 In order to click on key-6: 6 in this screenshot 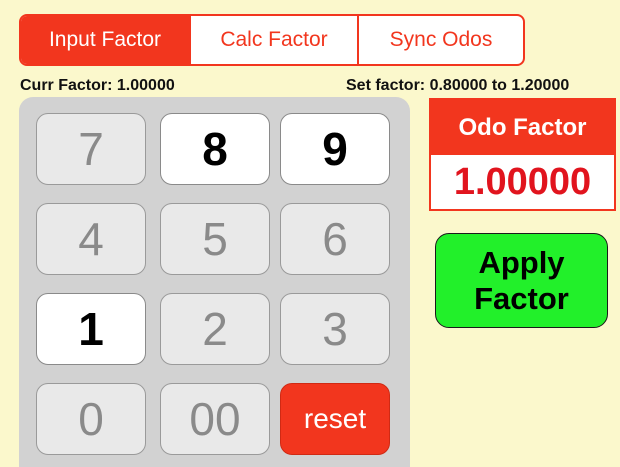, I will do `click(335, 239)`.